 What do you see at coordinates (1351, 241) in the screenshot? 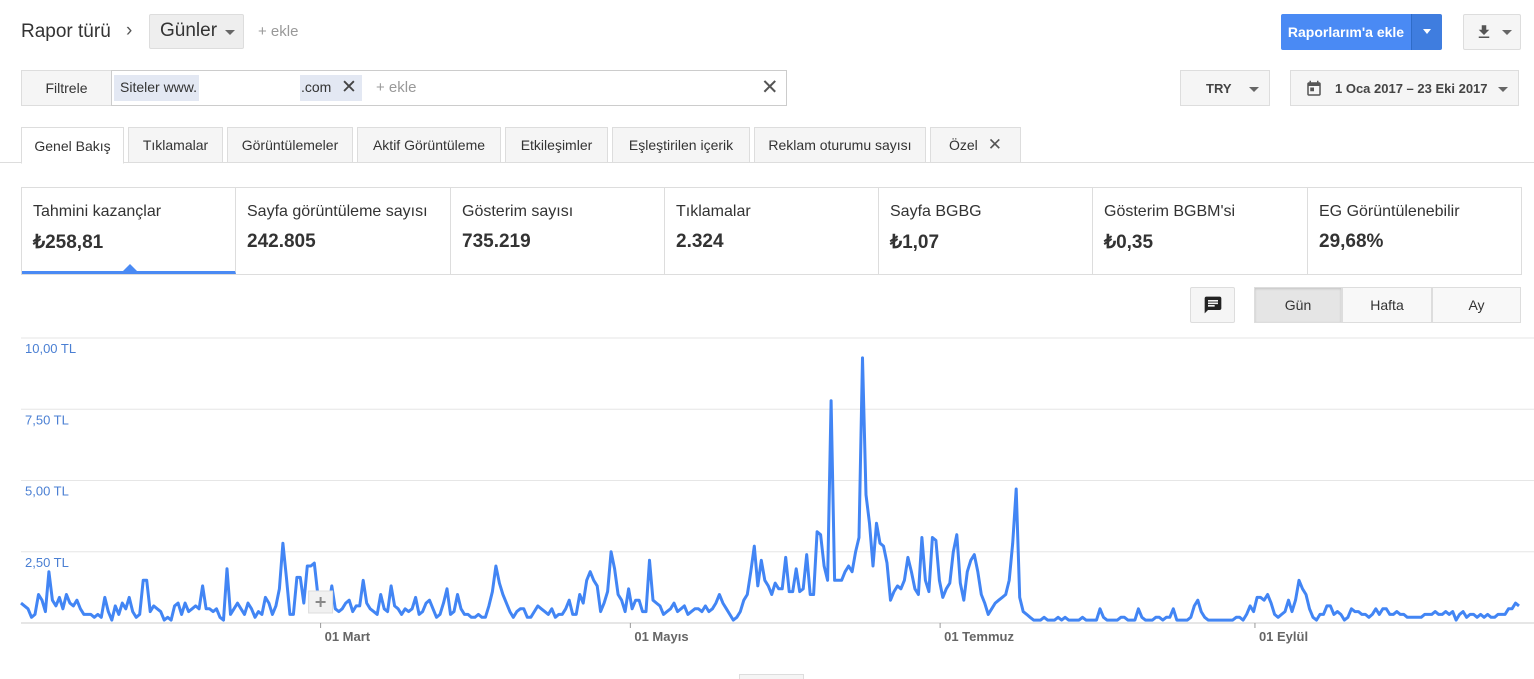
I see `scorecard-value: 29,68%` at bounding box center [1351, 241].